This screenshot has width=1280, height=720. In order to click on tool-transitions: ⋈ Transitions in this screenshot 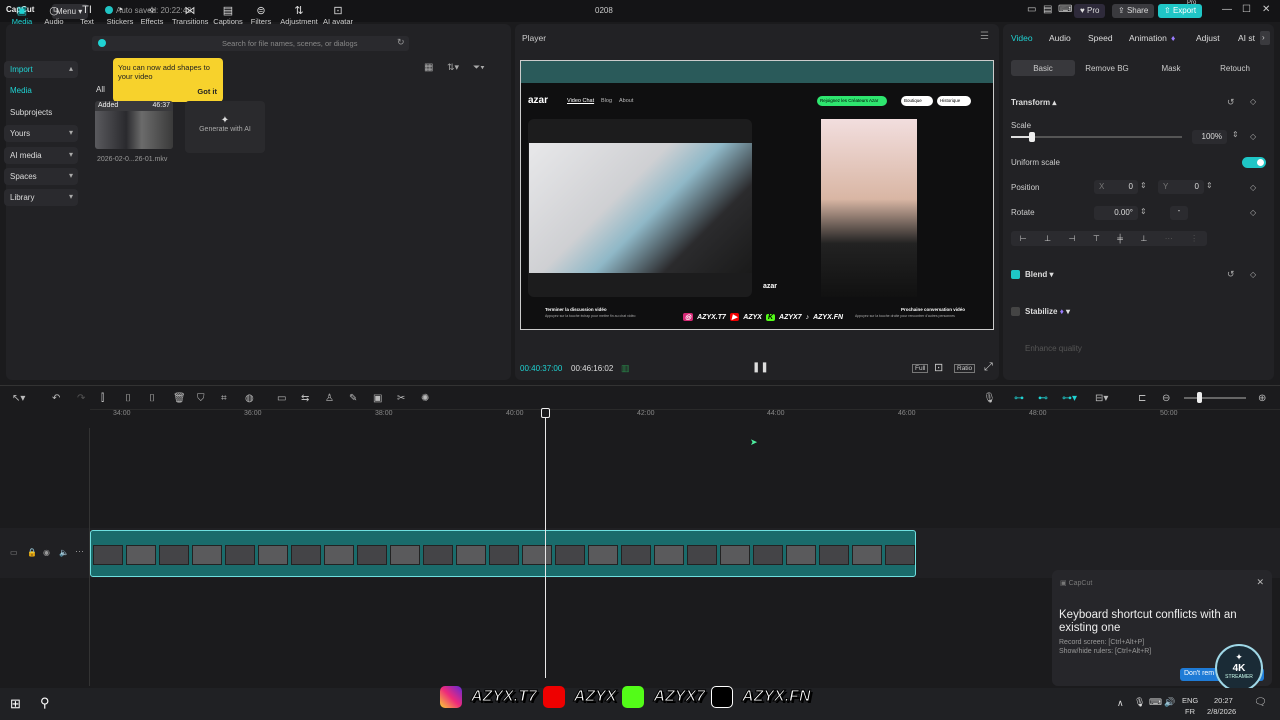, I will do `click(190, 15)`.